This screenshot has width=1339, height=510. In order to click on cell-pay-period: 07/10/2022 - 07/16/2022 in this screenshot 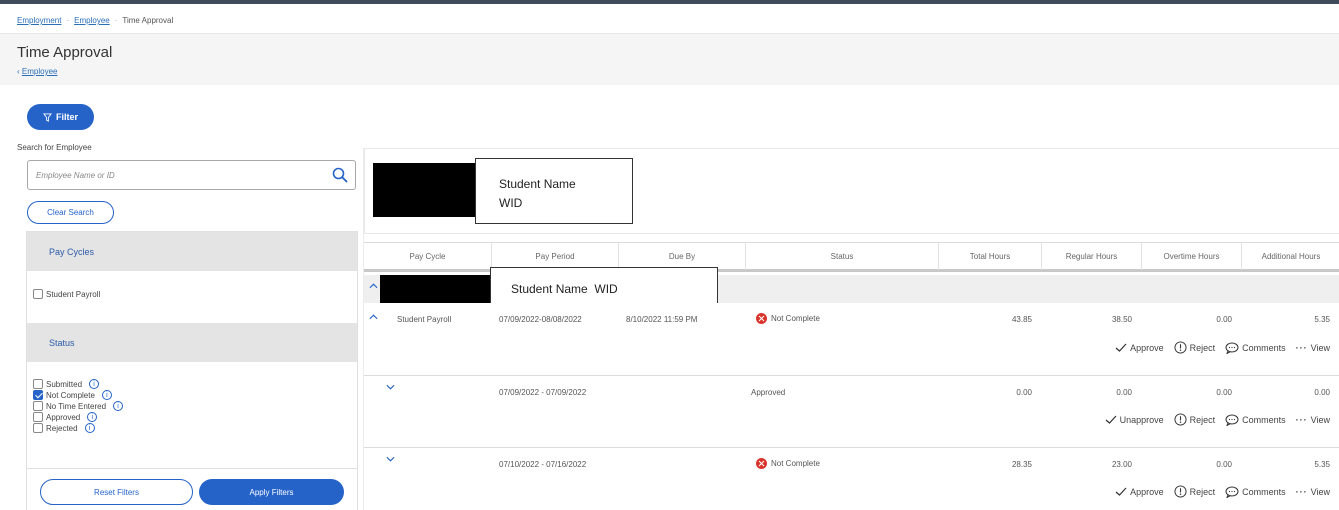, I will do `click(543, 464)`.